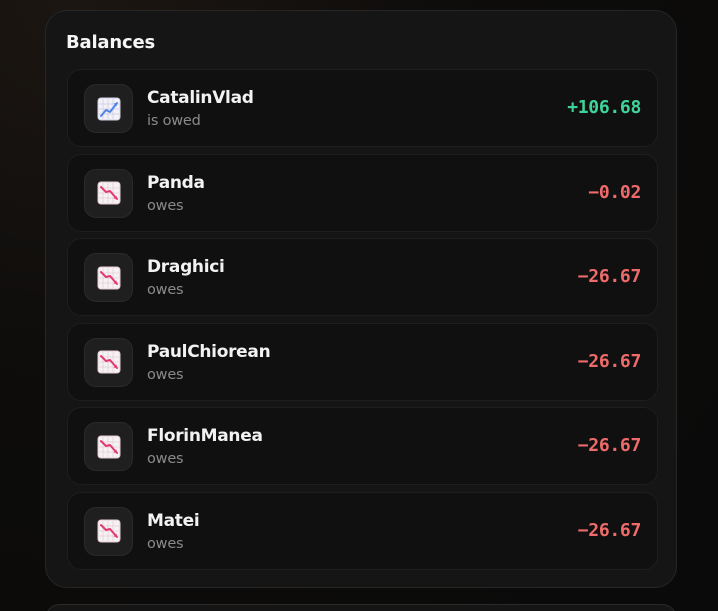 This screenshot has height=611, width=718. What do you see at coordinates (174, 121) in the screenshot?
I see `balance-status: is owed` at bounding box center [174, 121].